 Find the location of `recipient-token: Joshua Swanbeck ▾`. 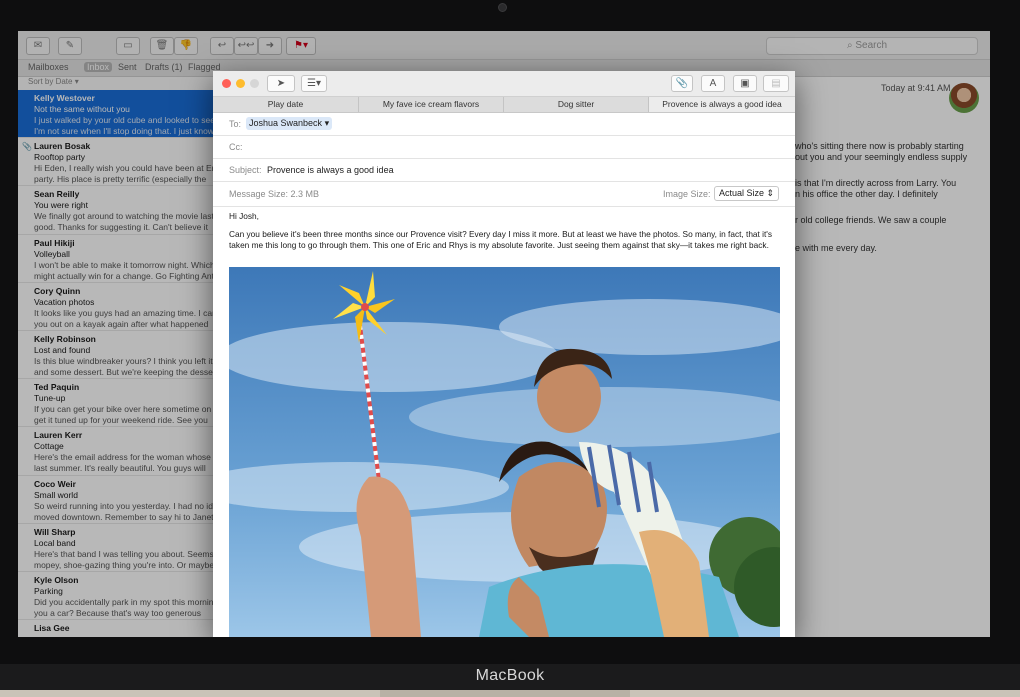

recipient-token: Joshua Swanbeck ▾ is located at coordinates (289, 123).